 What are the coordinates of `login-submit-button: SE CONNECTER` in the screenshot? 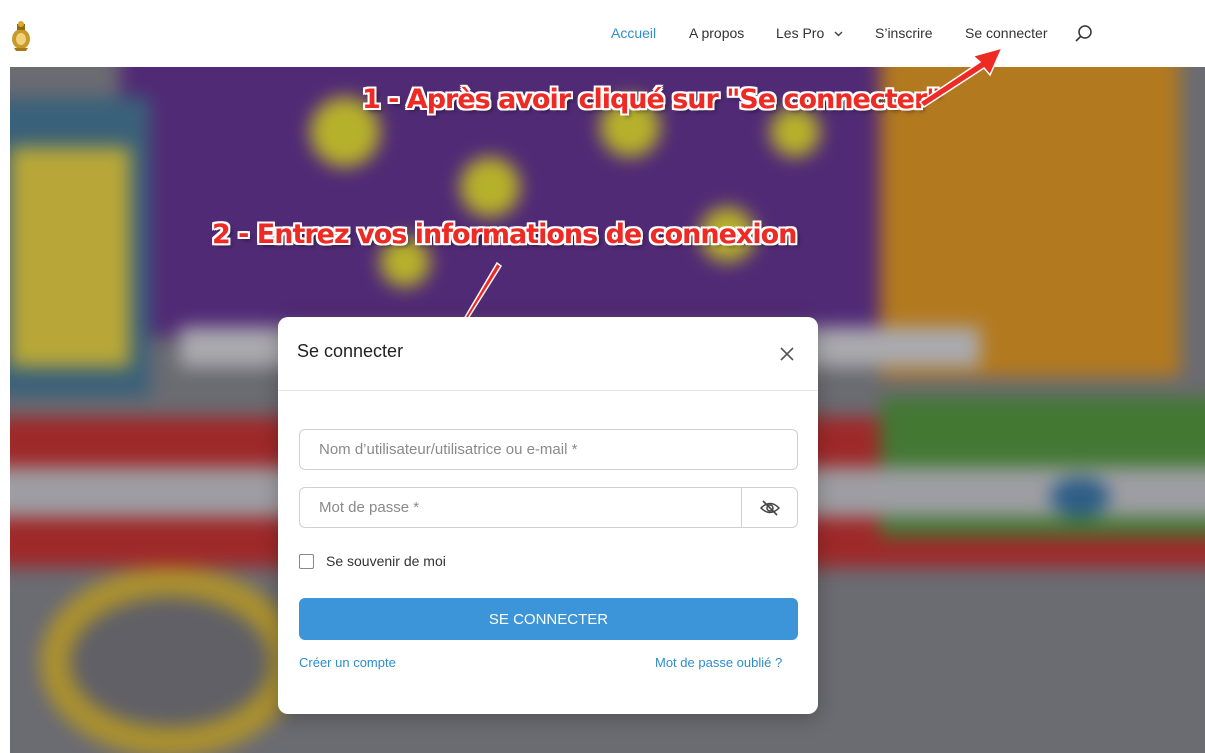 It's located at (548, 619).